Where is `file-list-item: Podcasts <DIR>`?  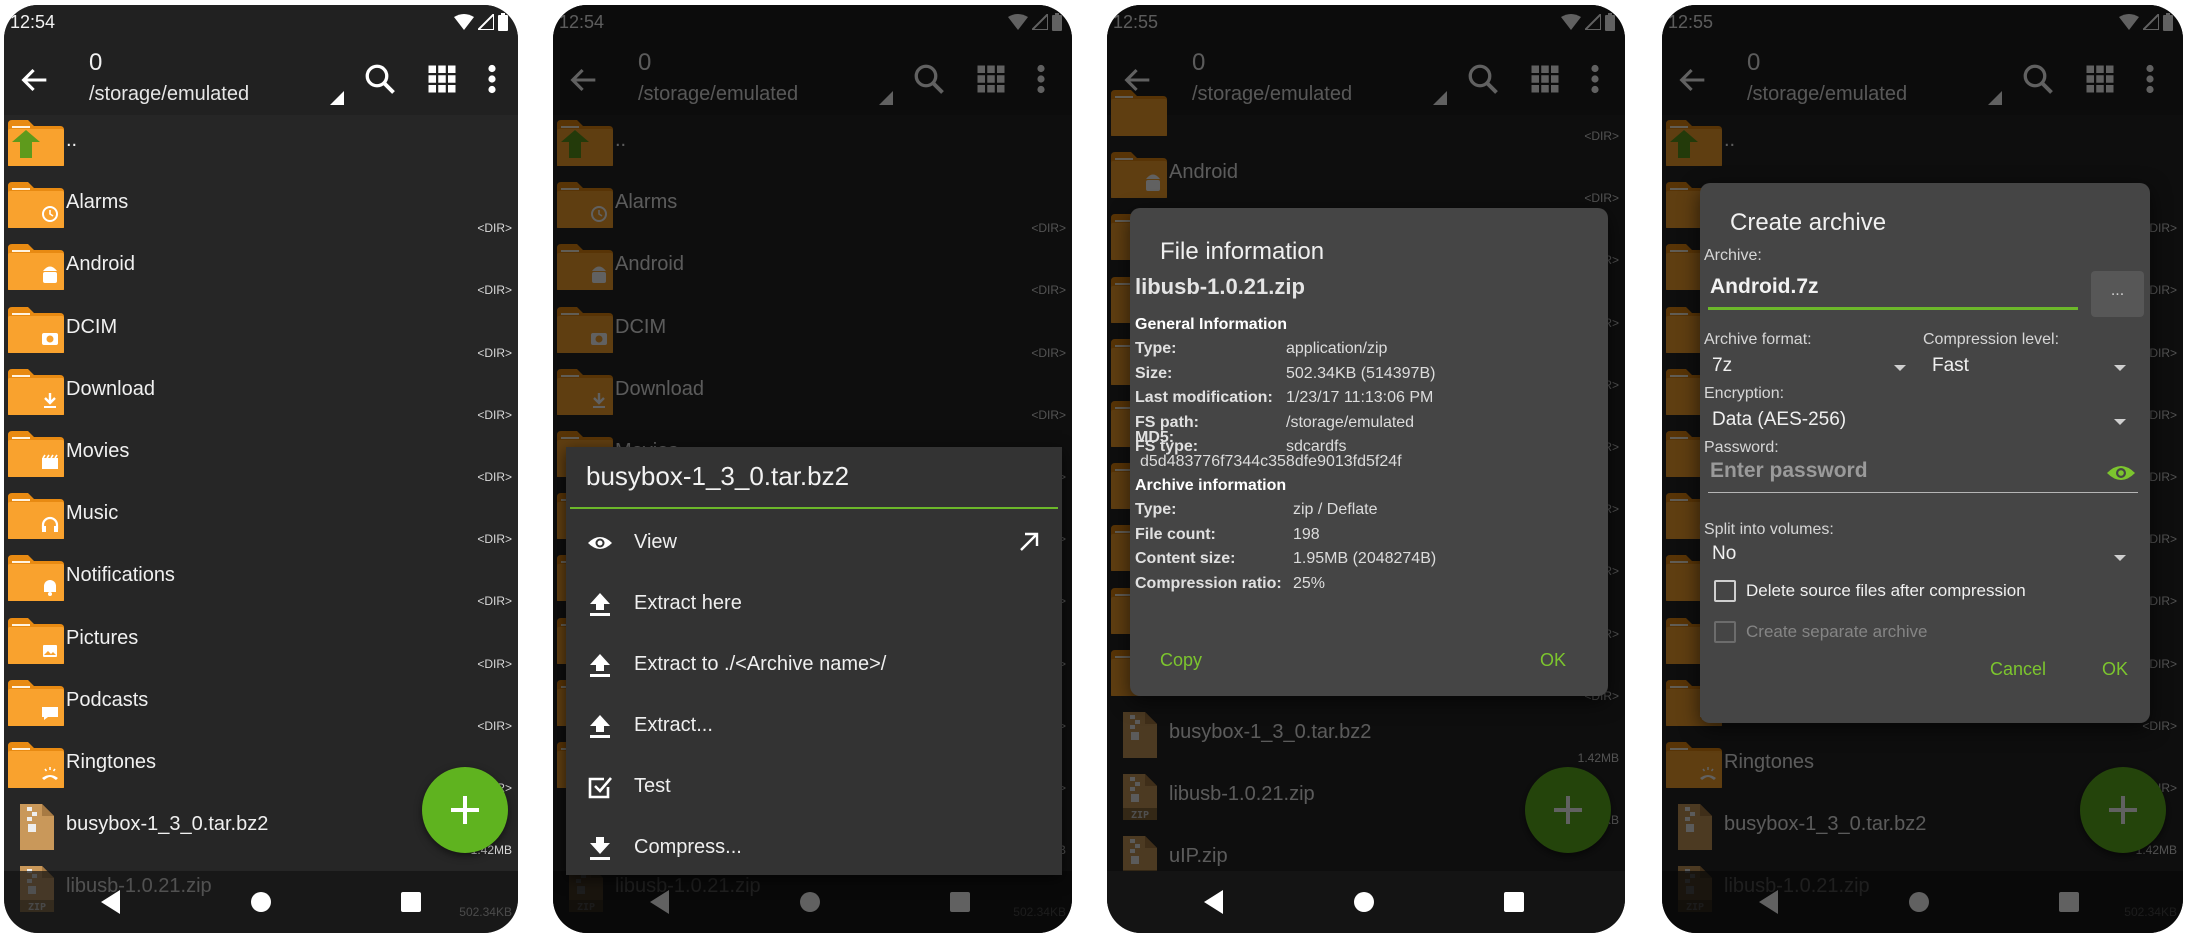
file-list-item: Podcasts <DIR> is located at coordinates (261, 706).